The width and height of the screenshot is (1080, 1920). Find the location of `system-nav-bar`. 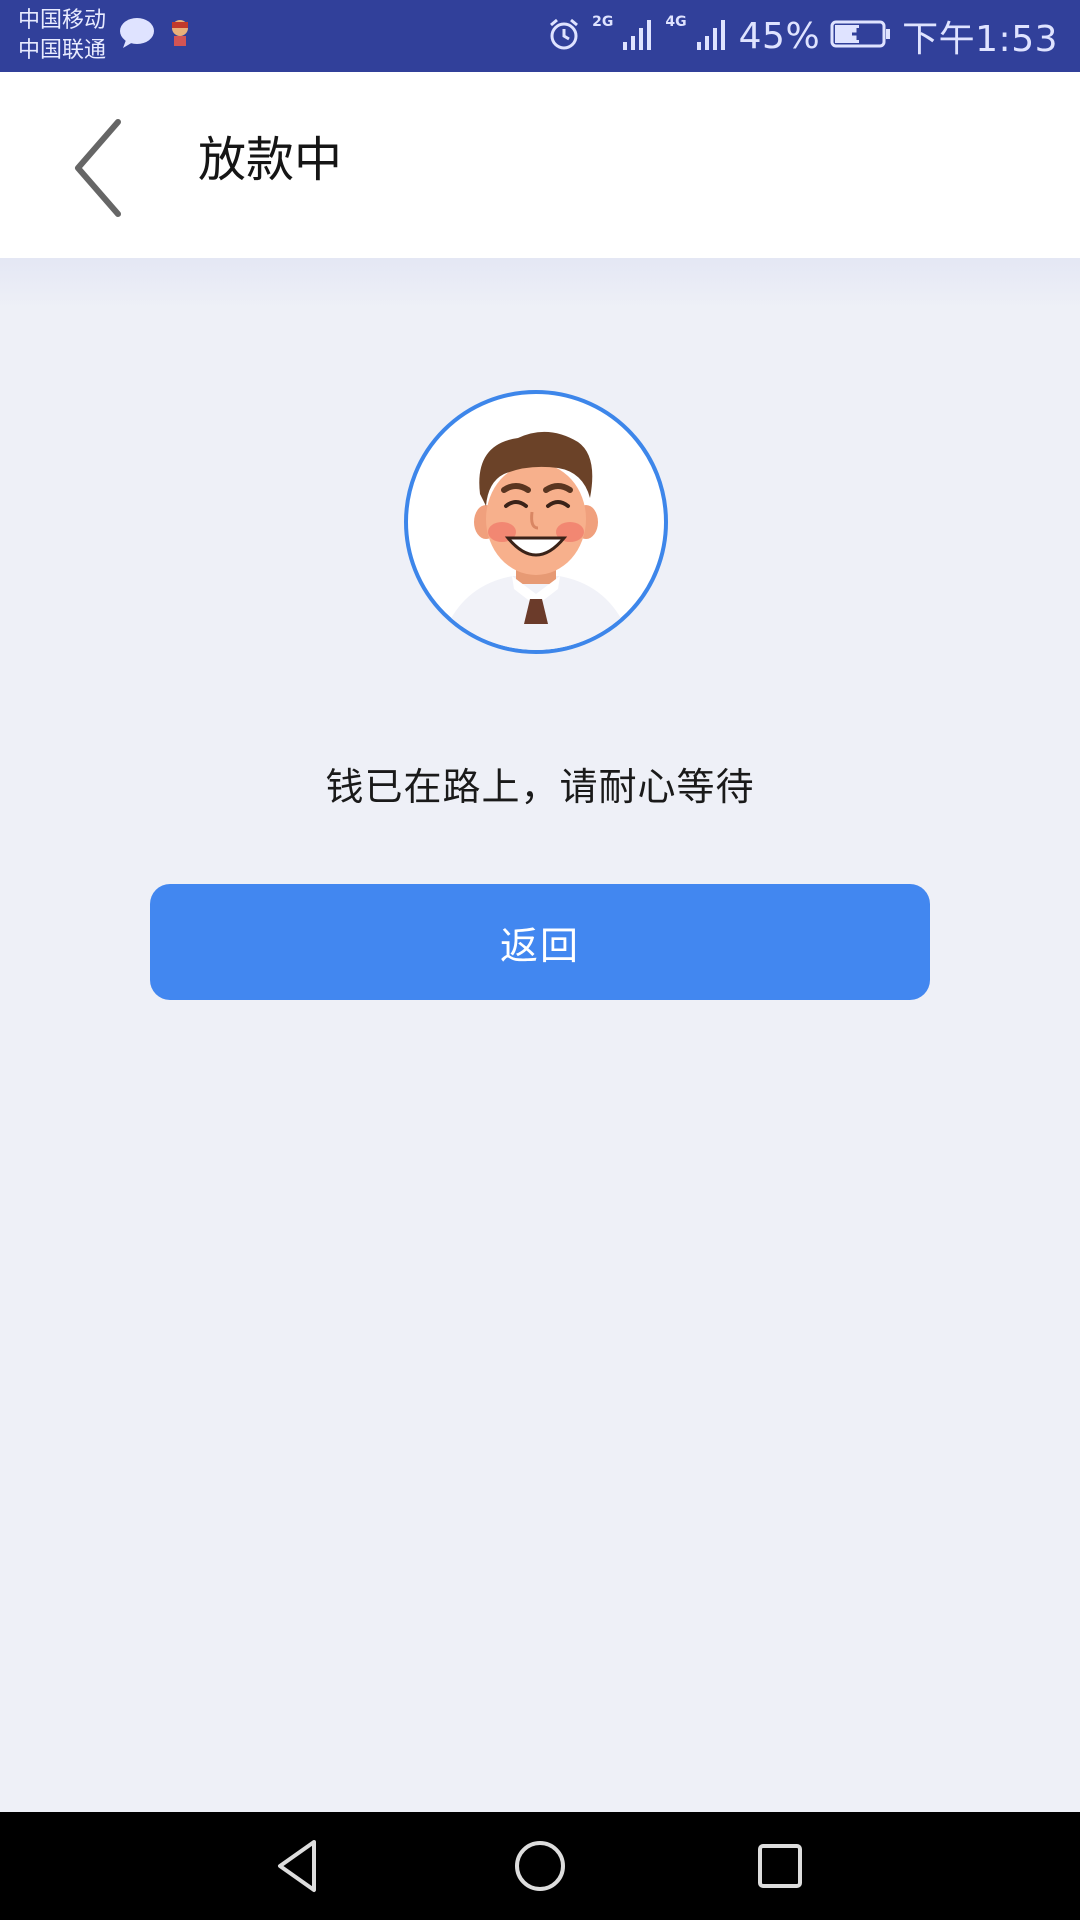

system-nav-bar is located at coordinates (540, 1866).